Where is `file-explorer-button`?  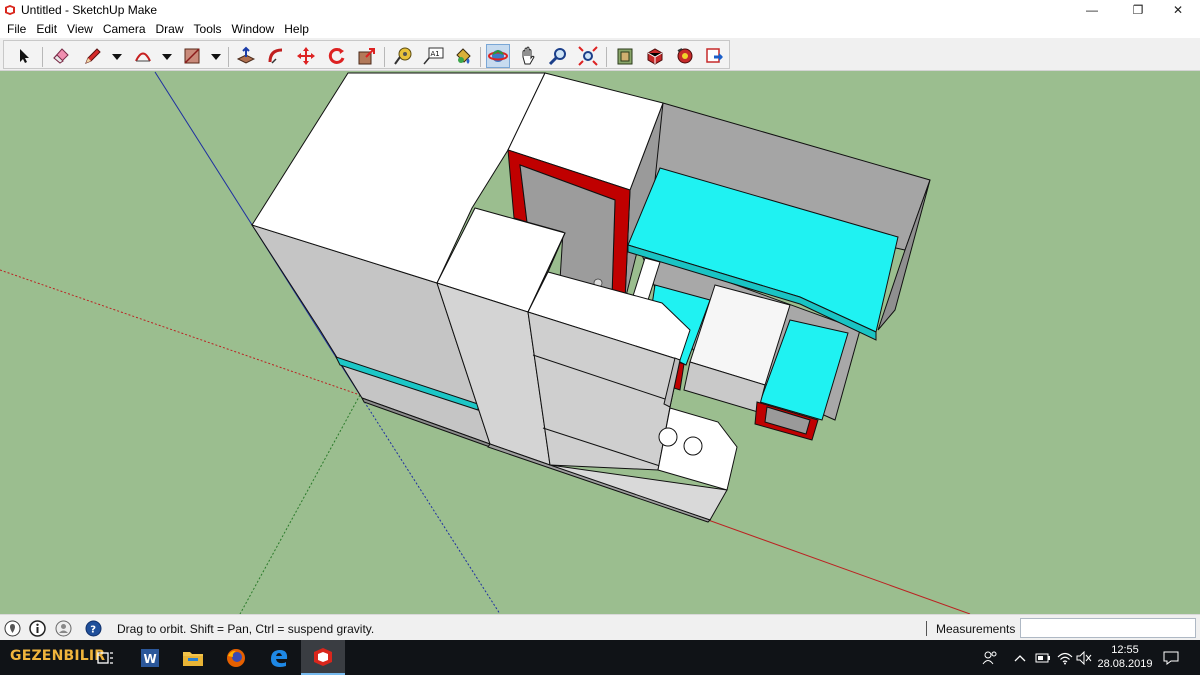
file-explorer-button is located at coordinates (193, 657).